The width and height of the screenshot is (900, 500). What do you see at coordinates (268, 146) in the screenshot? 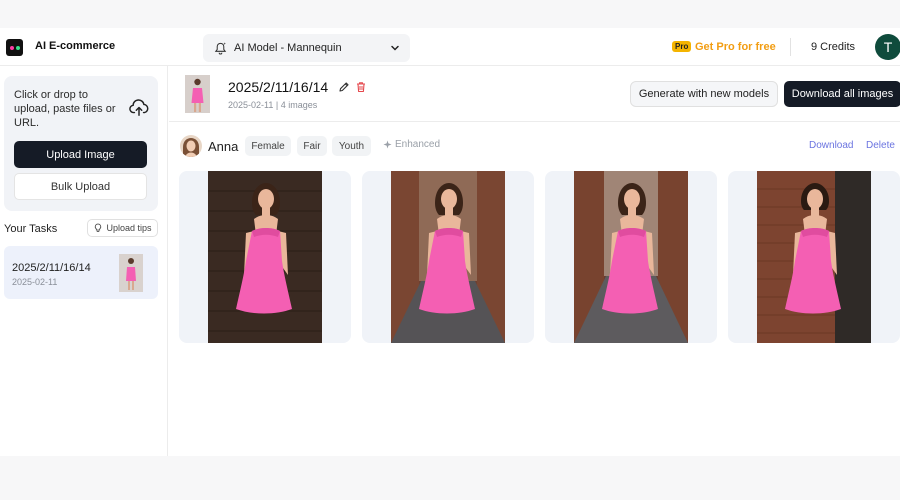
I see `tag-gender: Female` at bounding box center [268, 146].